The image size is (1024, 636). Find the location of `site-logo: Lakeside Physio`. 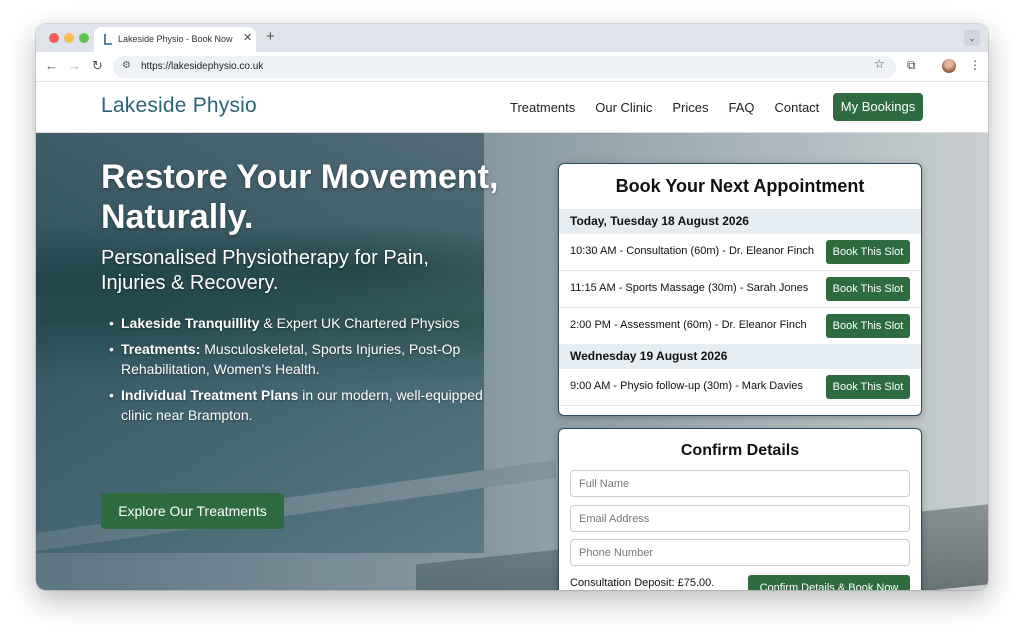

site-logo: Lakeside Physio is located at coordinates (179, 106).